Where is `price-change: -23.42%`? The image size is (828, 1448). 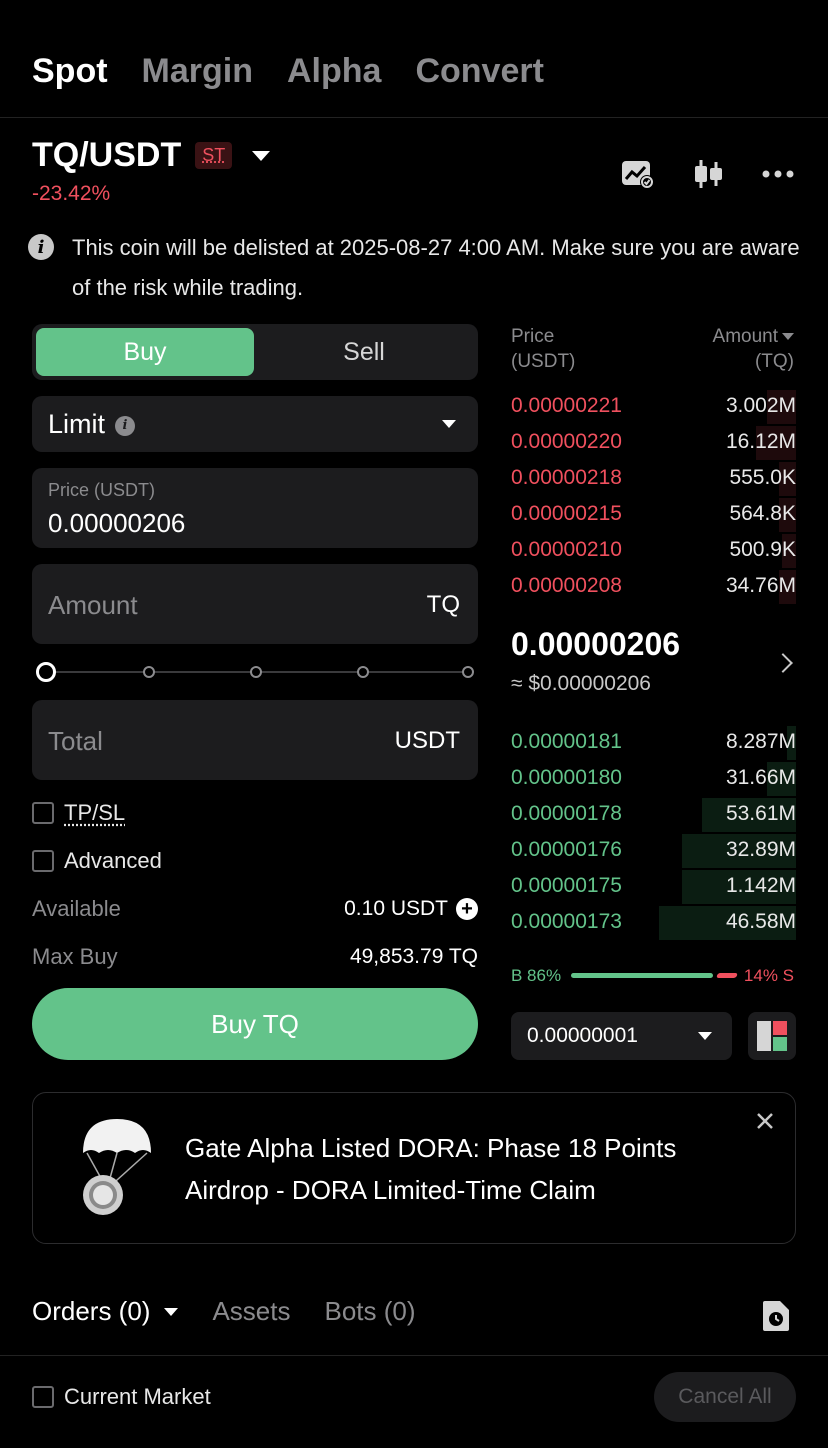
price-change: -23.42% is located at coordinates (71, 193).